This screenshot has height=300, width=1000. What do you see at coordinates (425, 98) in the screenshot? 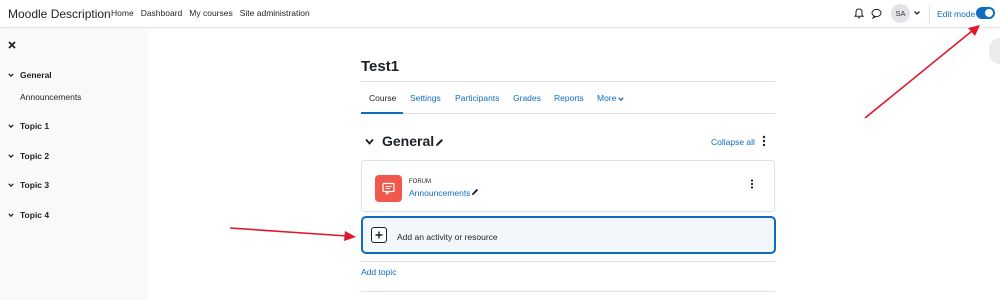
I see `tab-settings: Settings` at bounding box center [425, 98].